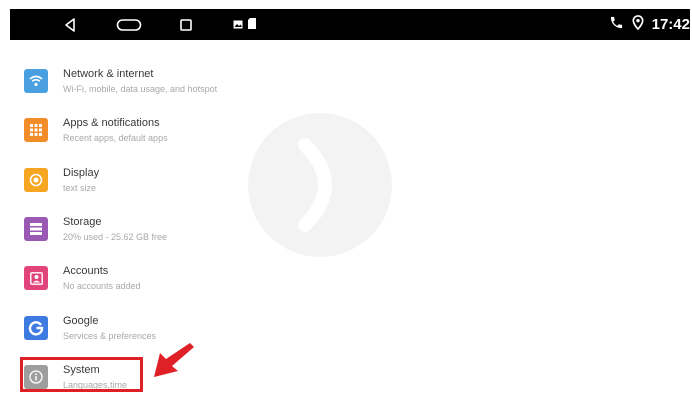 The height and width of the screenshot is (410, 692). Describe the element at coordinates (36, 328) in the screenshot. I see `google-icon` at that location.